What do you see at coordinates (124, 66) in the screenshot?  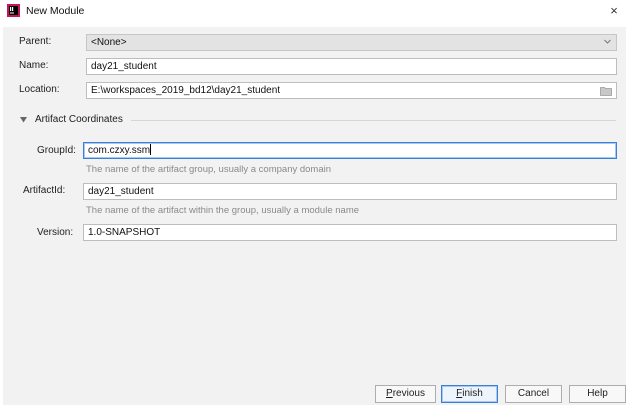 I see `name-value: day21_student` at bounding box center [124, 66].